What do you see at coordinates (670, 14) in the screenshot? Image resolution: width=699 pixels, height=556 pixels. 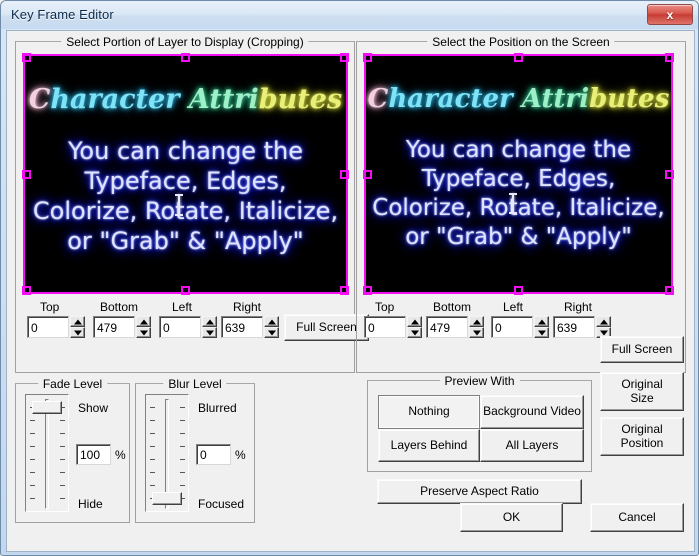 I see `close-icon: x` at bounding box center [670, 14].